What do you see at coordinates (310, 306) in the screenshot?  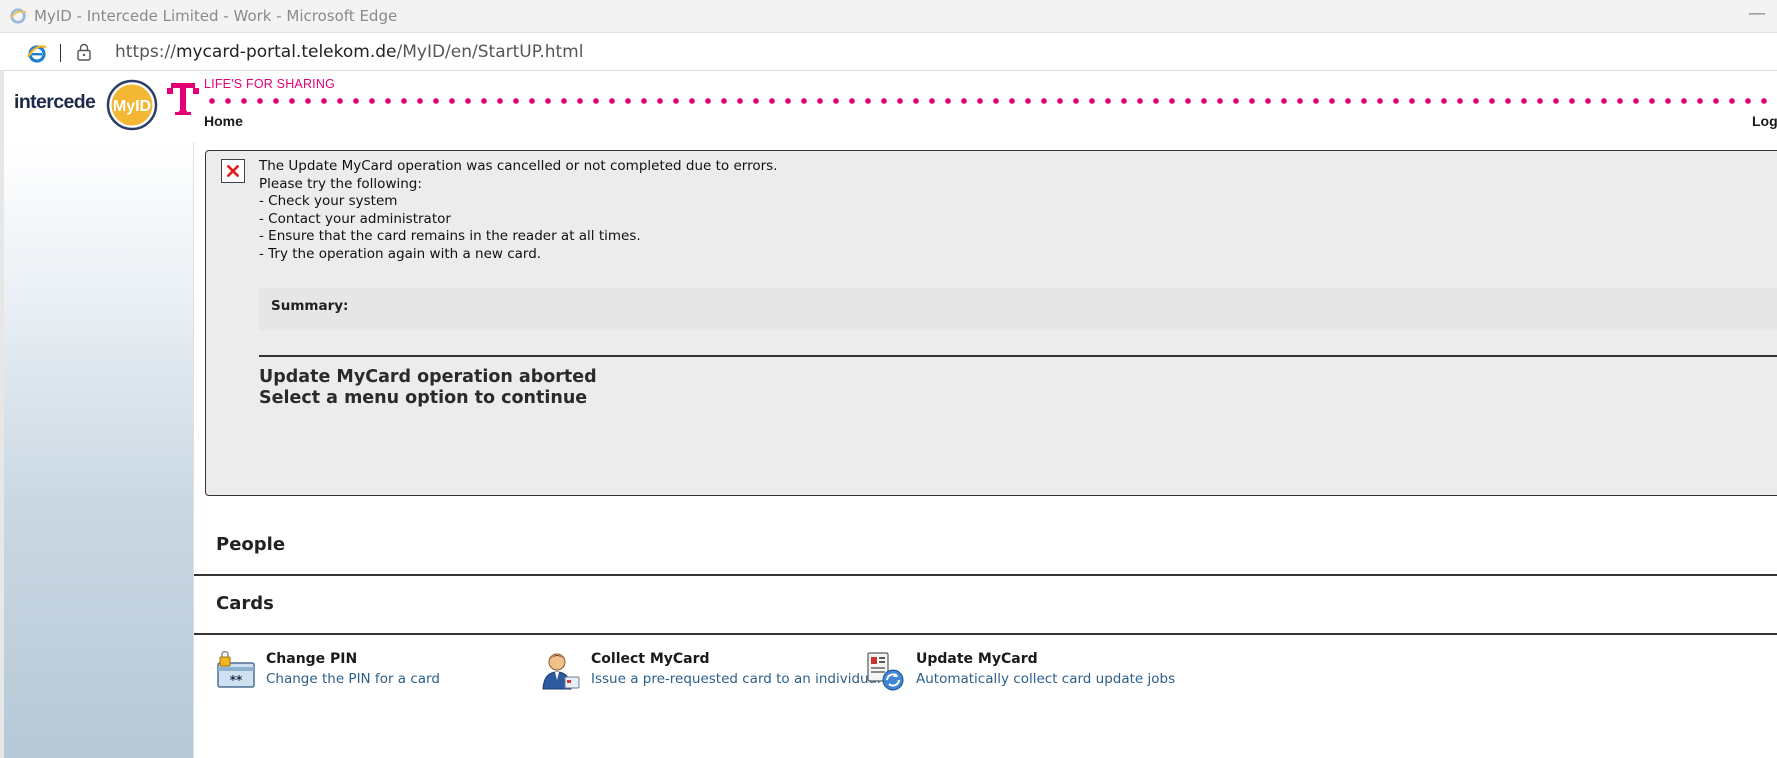 I see `summary-label: Summary:` at bounding box center [310, 306].